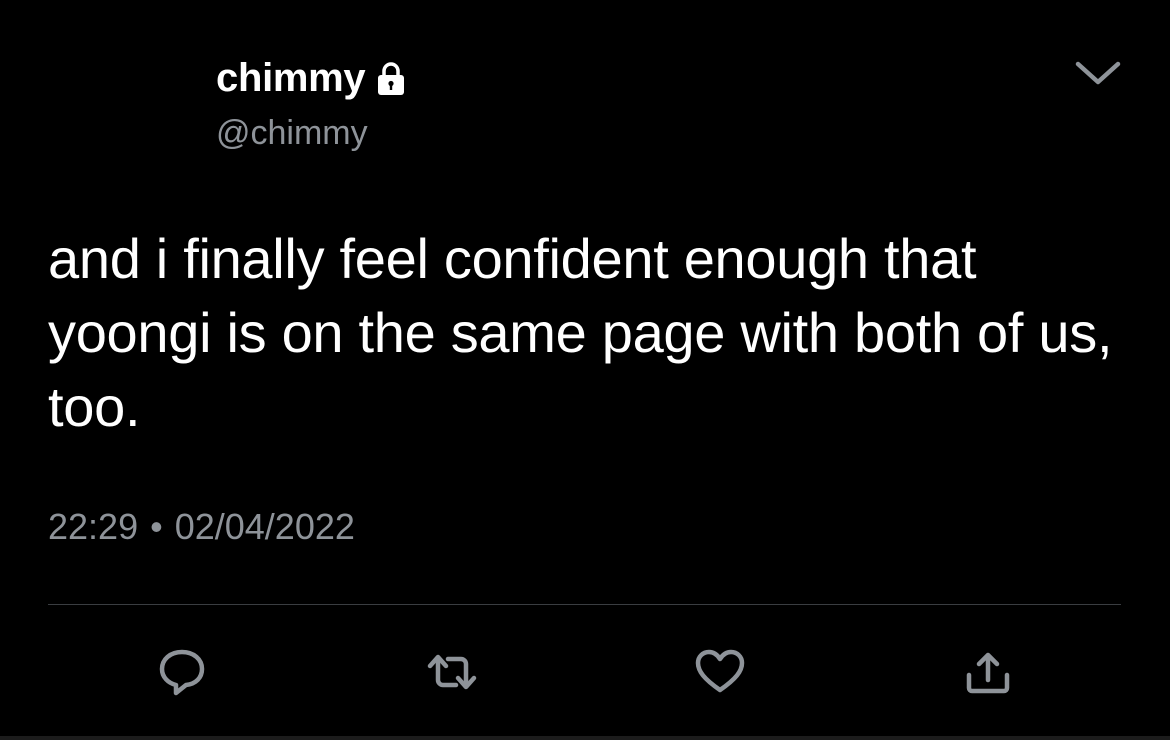 The image size is (1170, 740). What do you see at coordinates (264, 526) in the screenshot?
I see `tweet-date: 02/04/2022` at bounding box center [264, 526].